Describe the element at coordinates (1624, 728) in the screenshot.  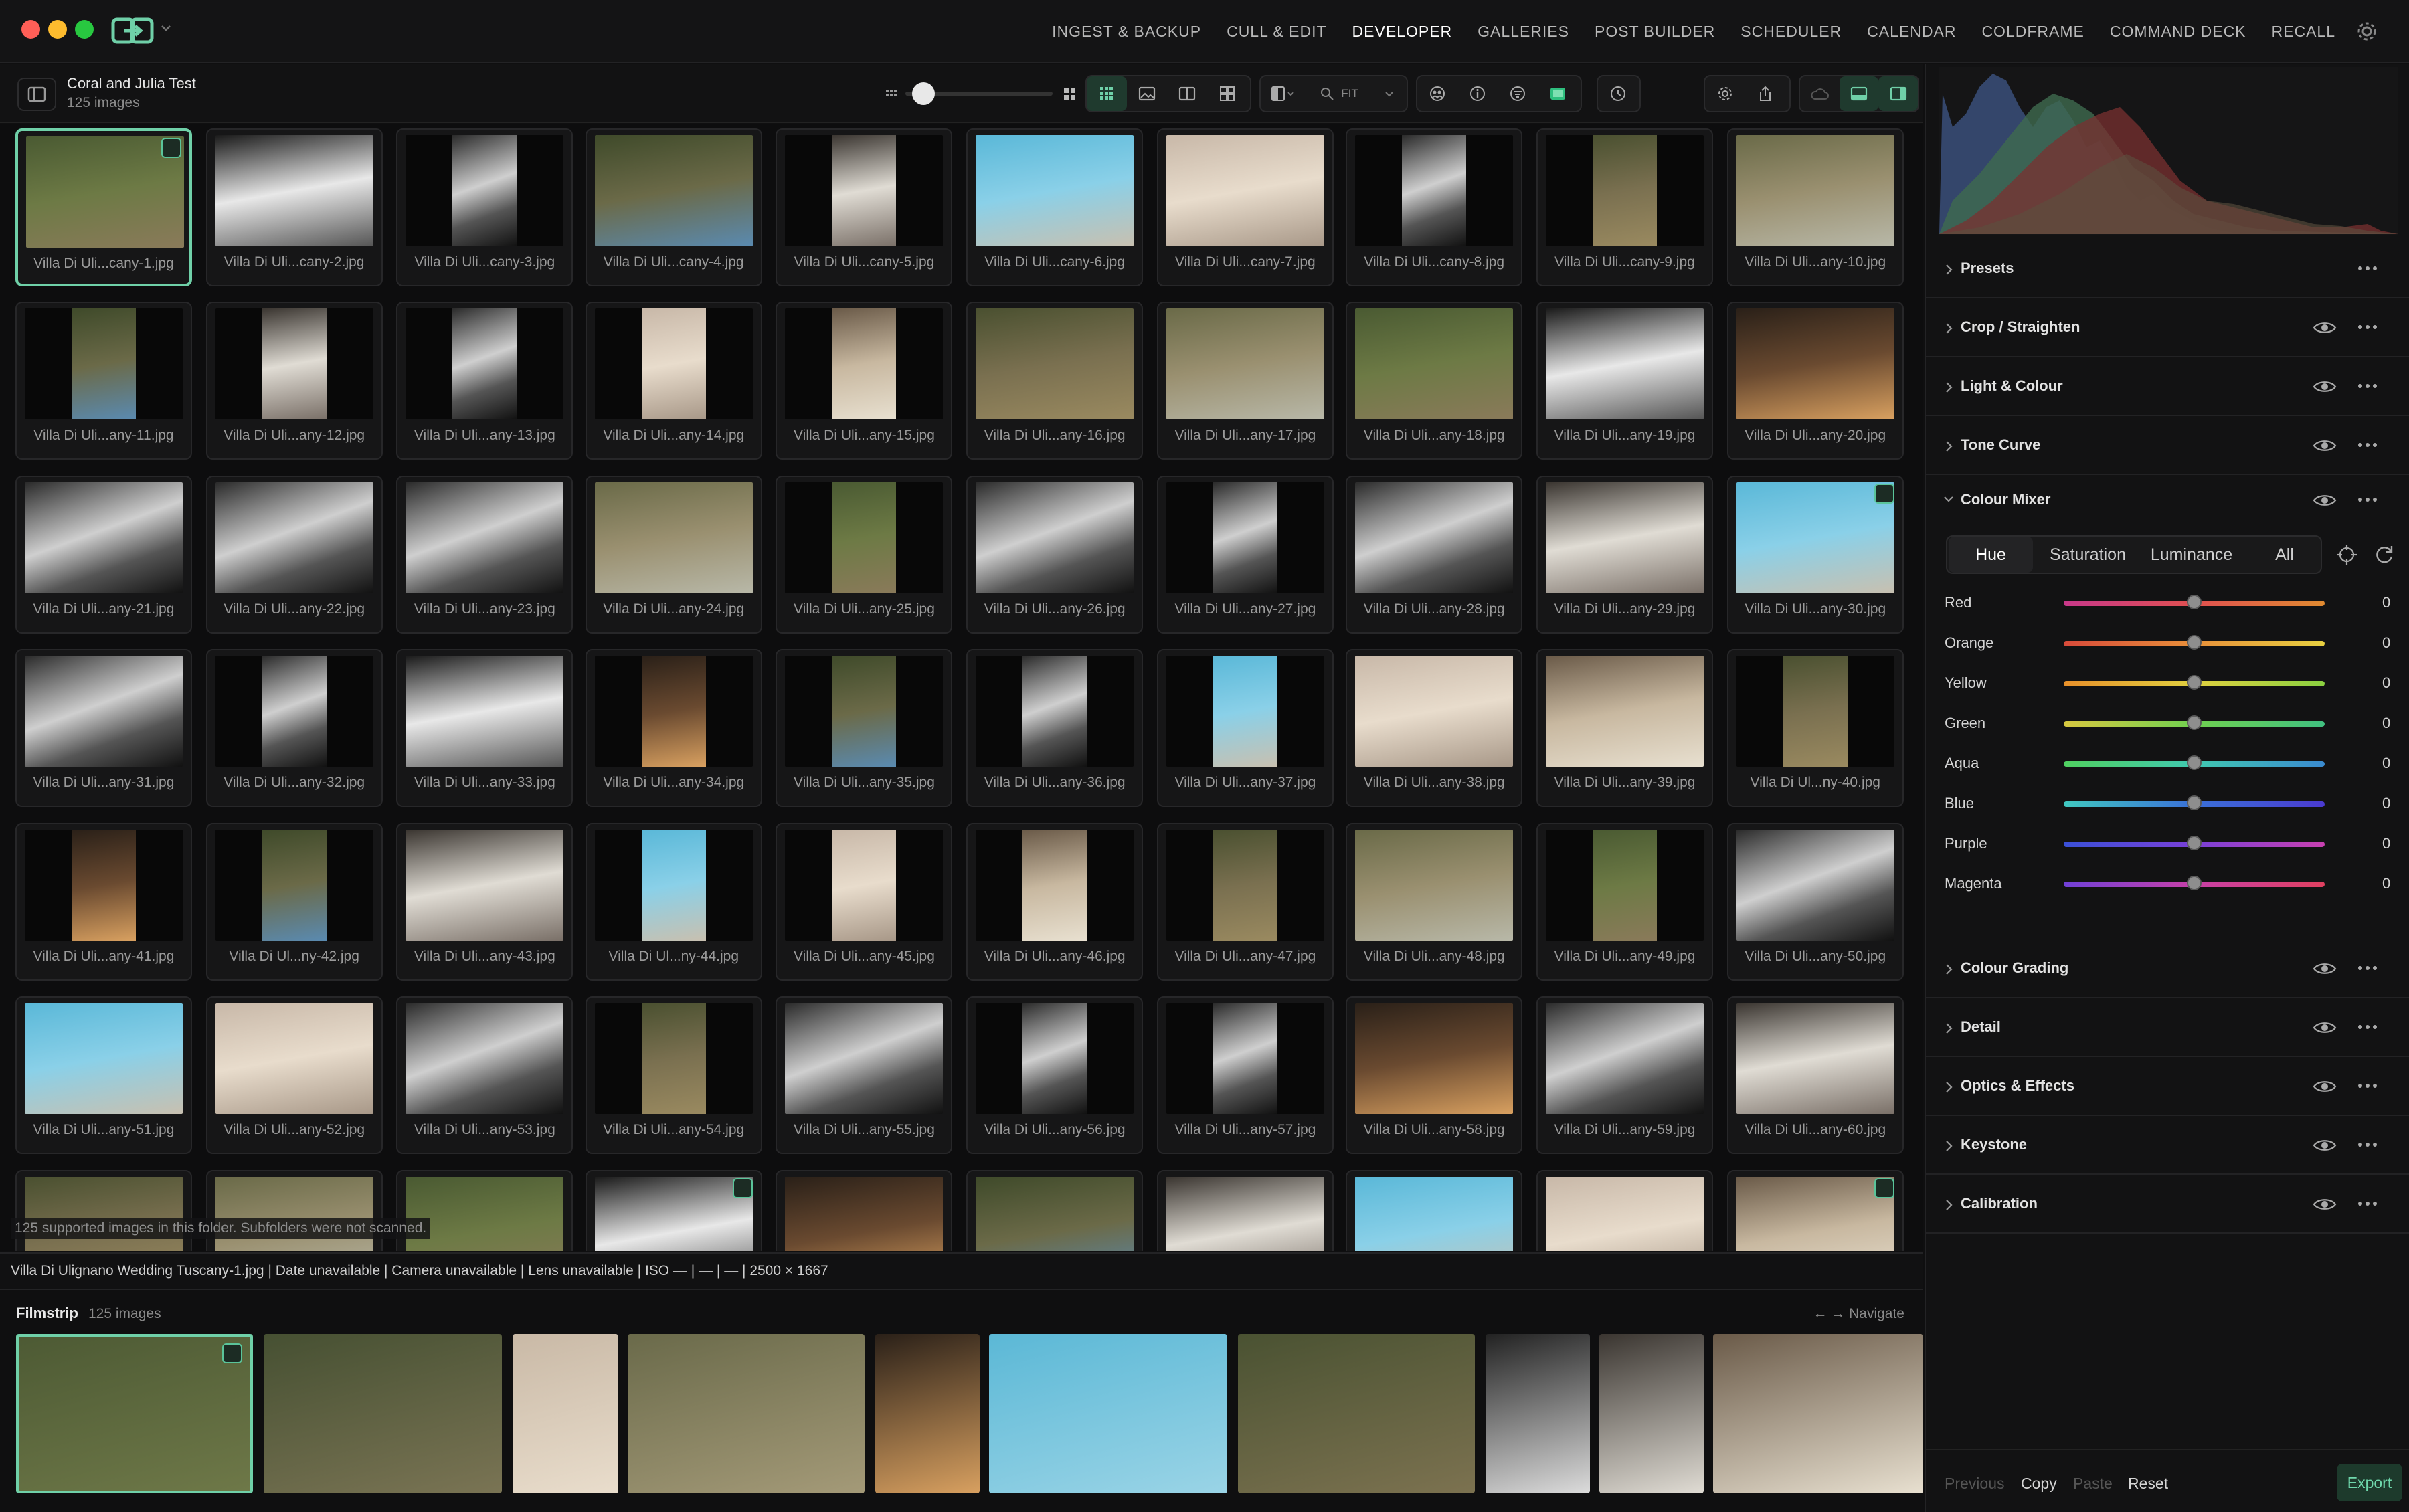
I see `thumbnail: Villa Di Uli...any-39.jpg` at that location.